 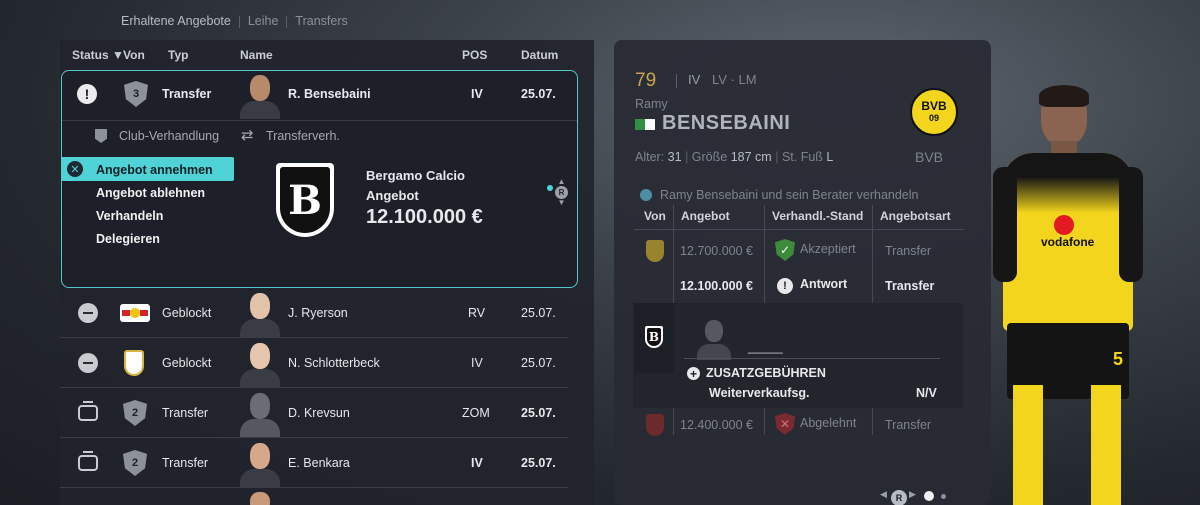 What do you see at coordinates (256, 55) in the screenshot?
I see `col-name: Name` at bounding box center [256, 55].